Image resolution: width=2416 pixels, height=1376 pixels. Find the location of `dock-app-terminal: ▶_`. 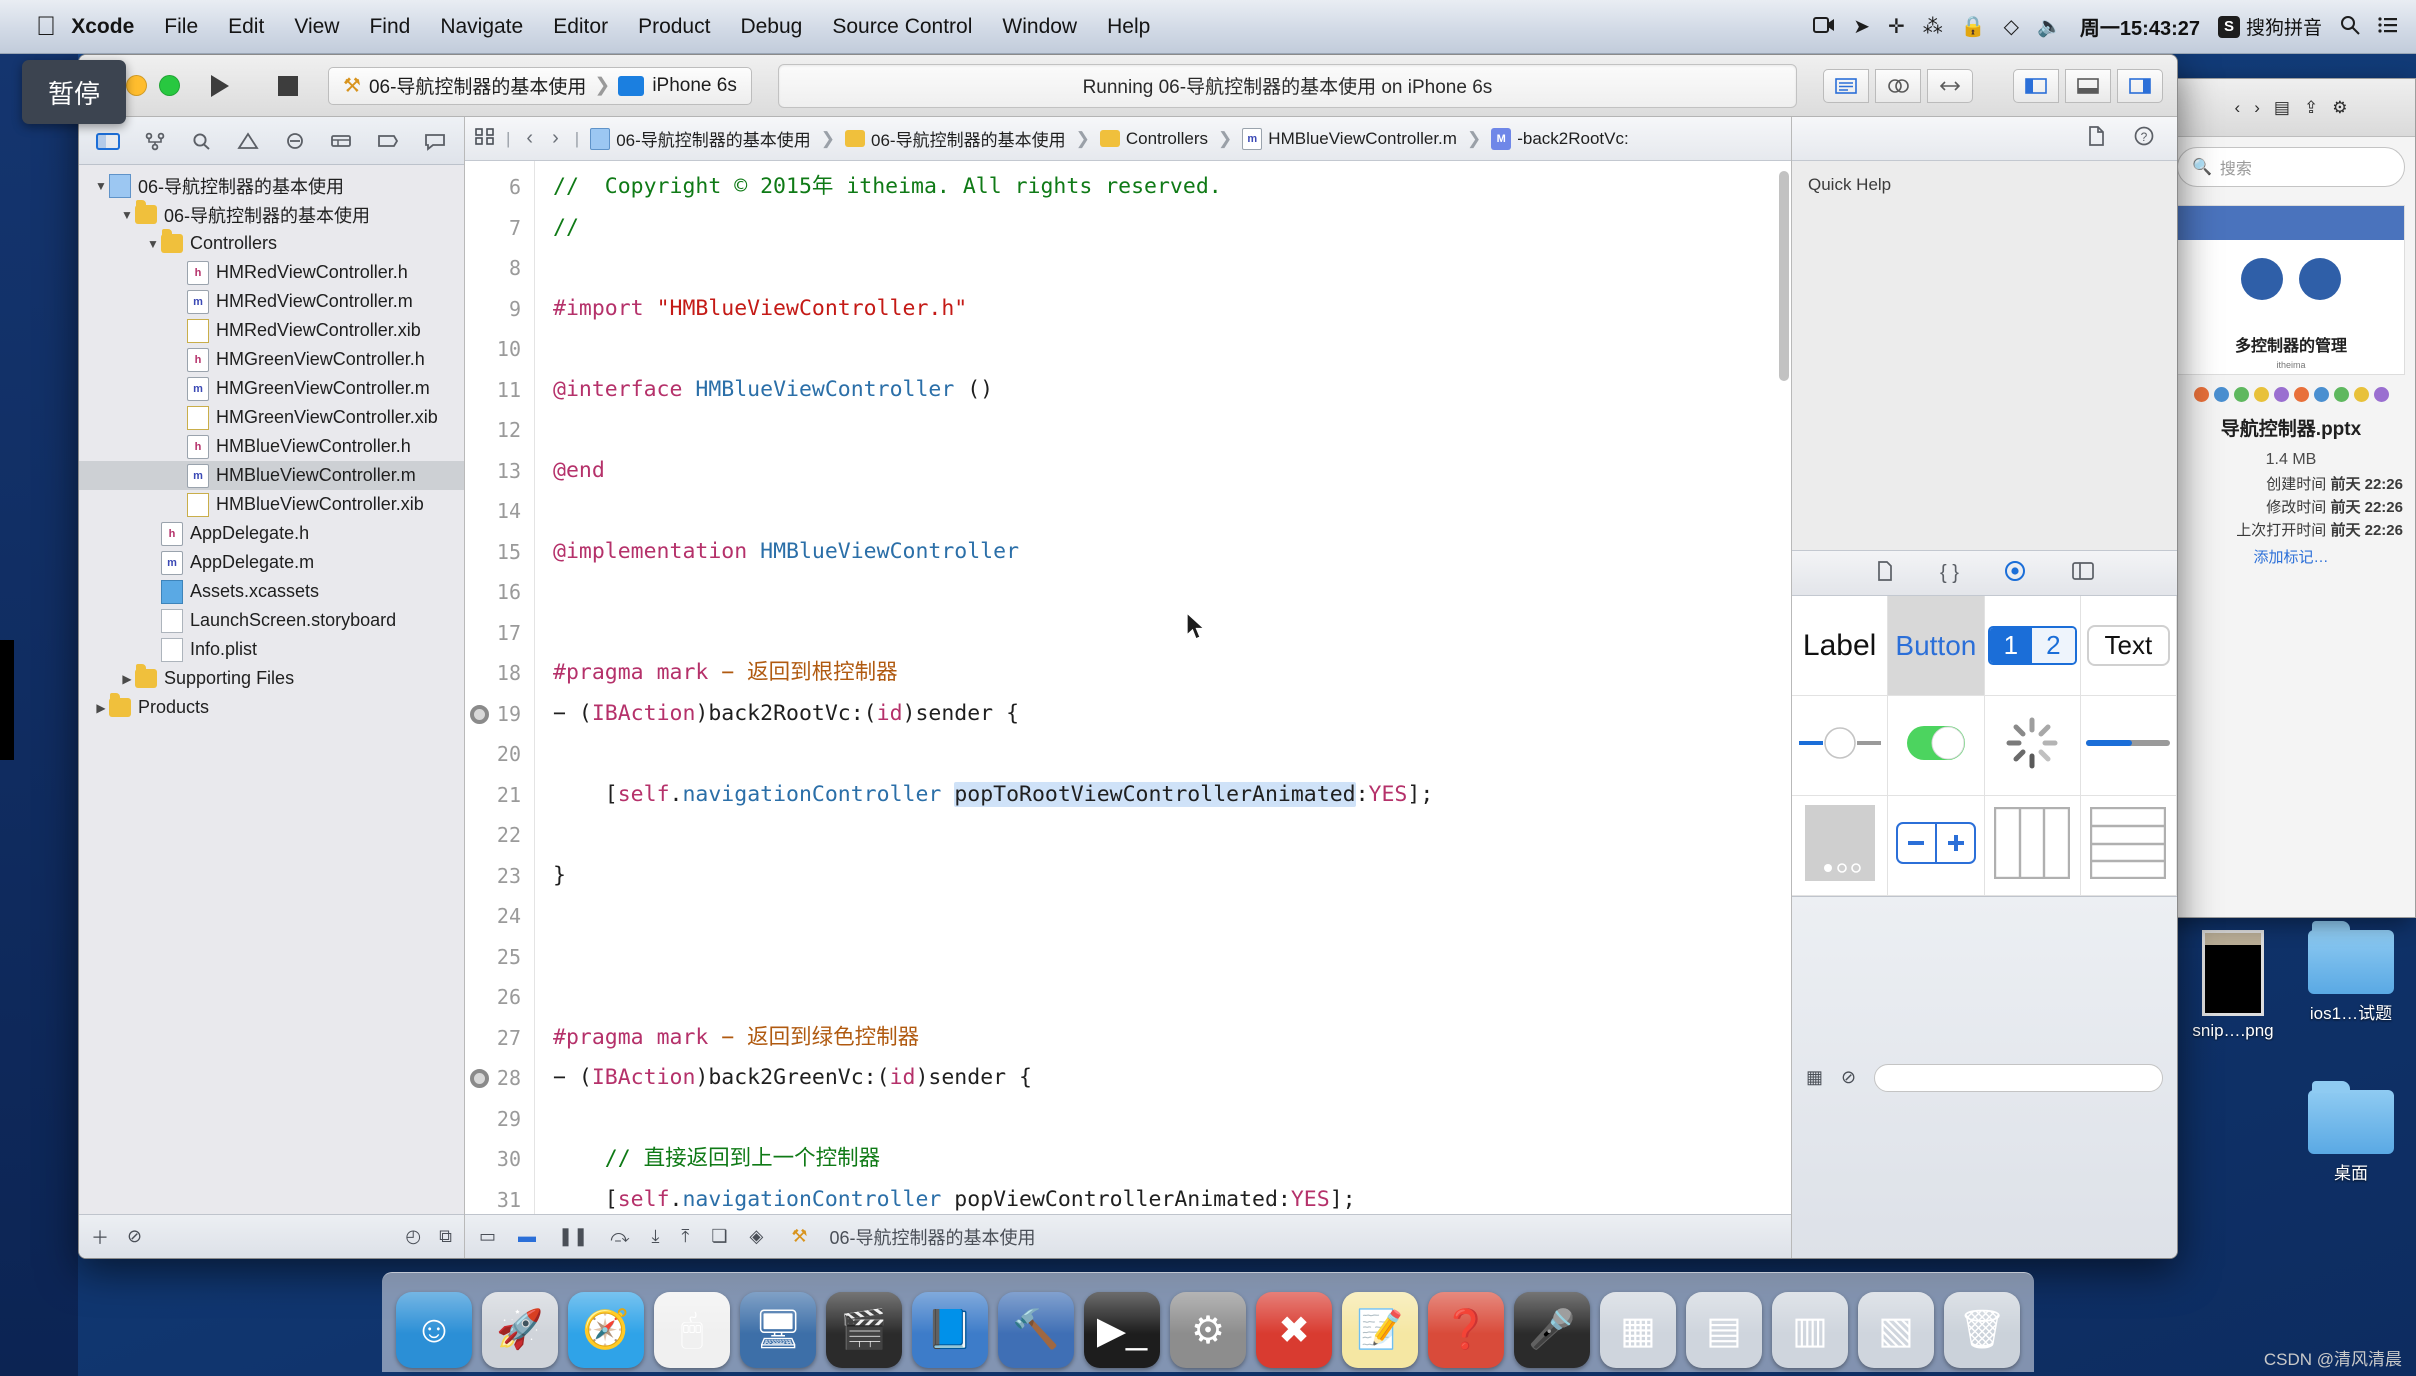

dock-app-terminal: ▶_ is located at coordinates (1122, 1330).